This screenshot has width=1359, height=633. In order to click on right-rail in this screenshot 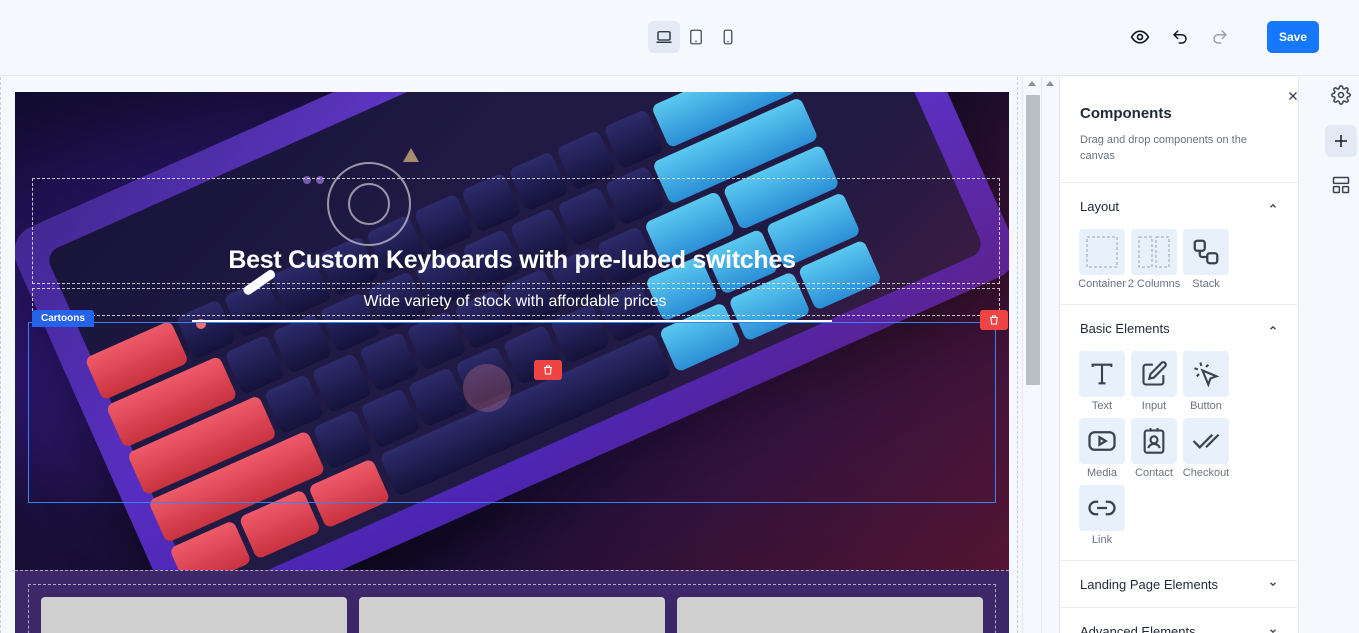, I will do `click(1337, 355)`.